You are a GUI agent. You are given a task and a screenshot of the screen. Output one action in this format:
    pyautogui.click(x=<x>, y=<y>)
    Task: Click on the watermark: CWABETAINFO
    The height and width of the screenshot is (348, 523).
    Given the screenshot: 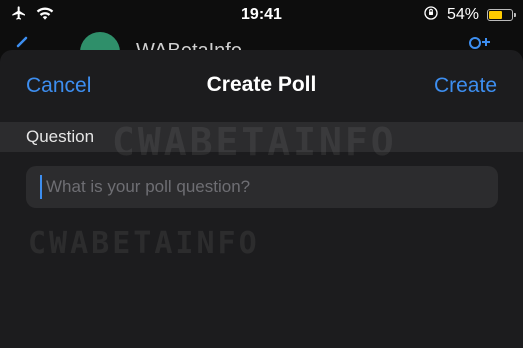 What is the action you would take?
    pyautogui.click(x=144, y=243)
    